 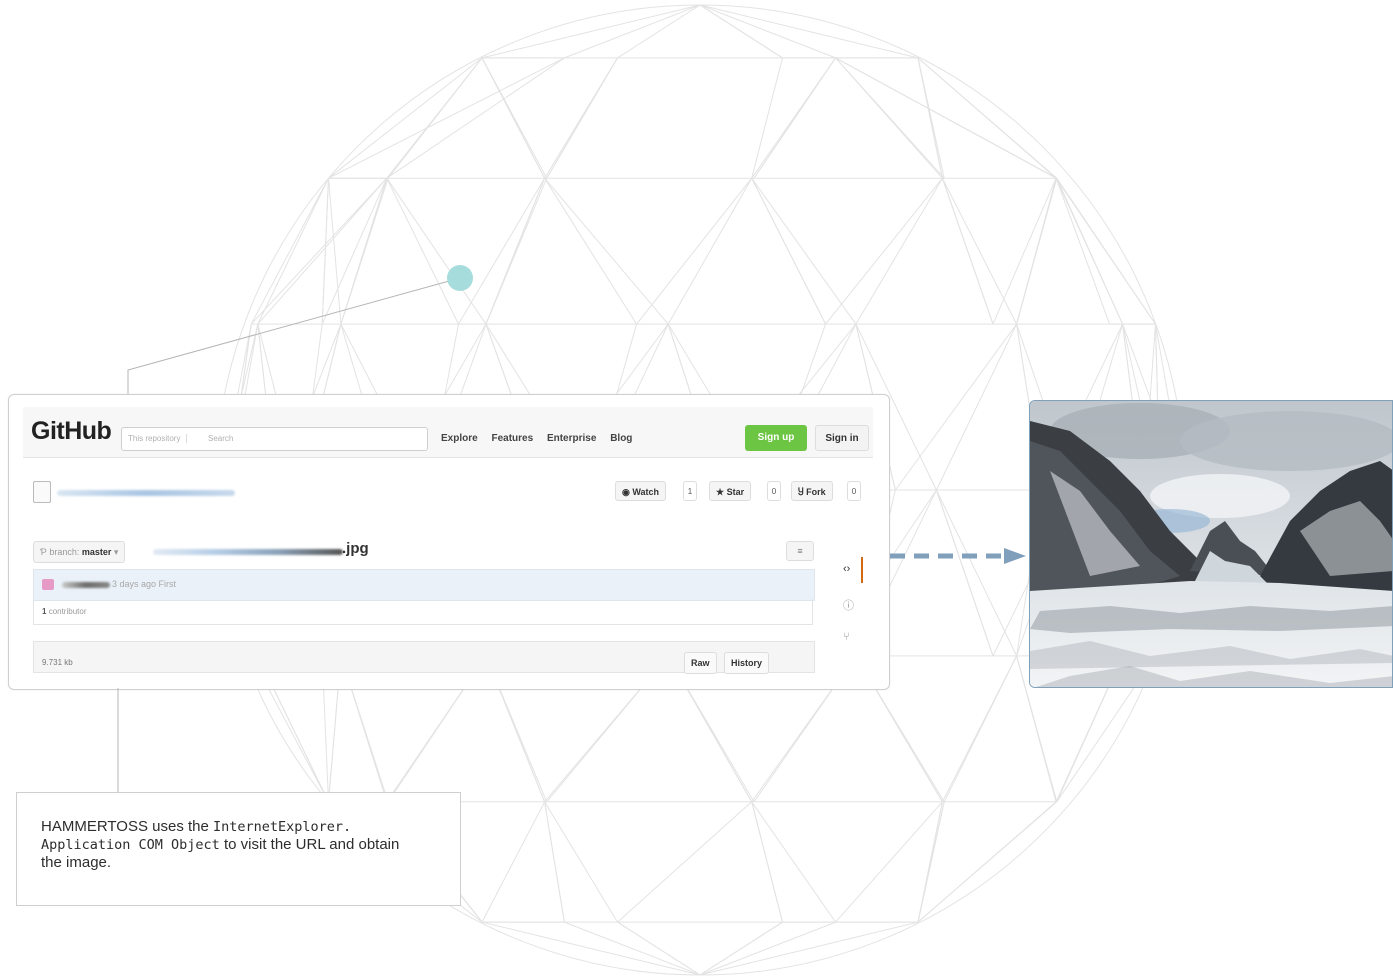 What do you see at coordinates (847, 569) in the screenshot?
I see `code-icon: ‹›` at bounding box center [847, 569].